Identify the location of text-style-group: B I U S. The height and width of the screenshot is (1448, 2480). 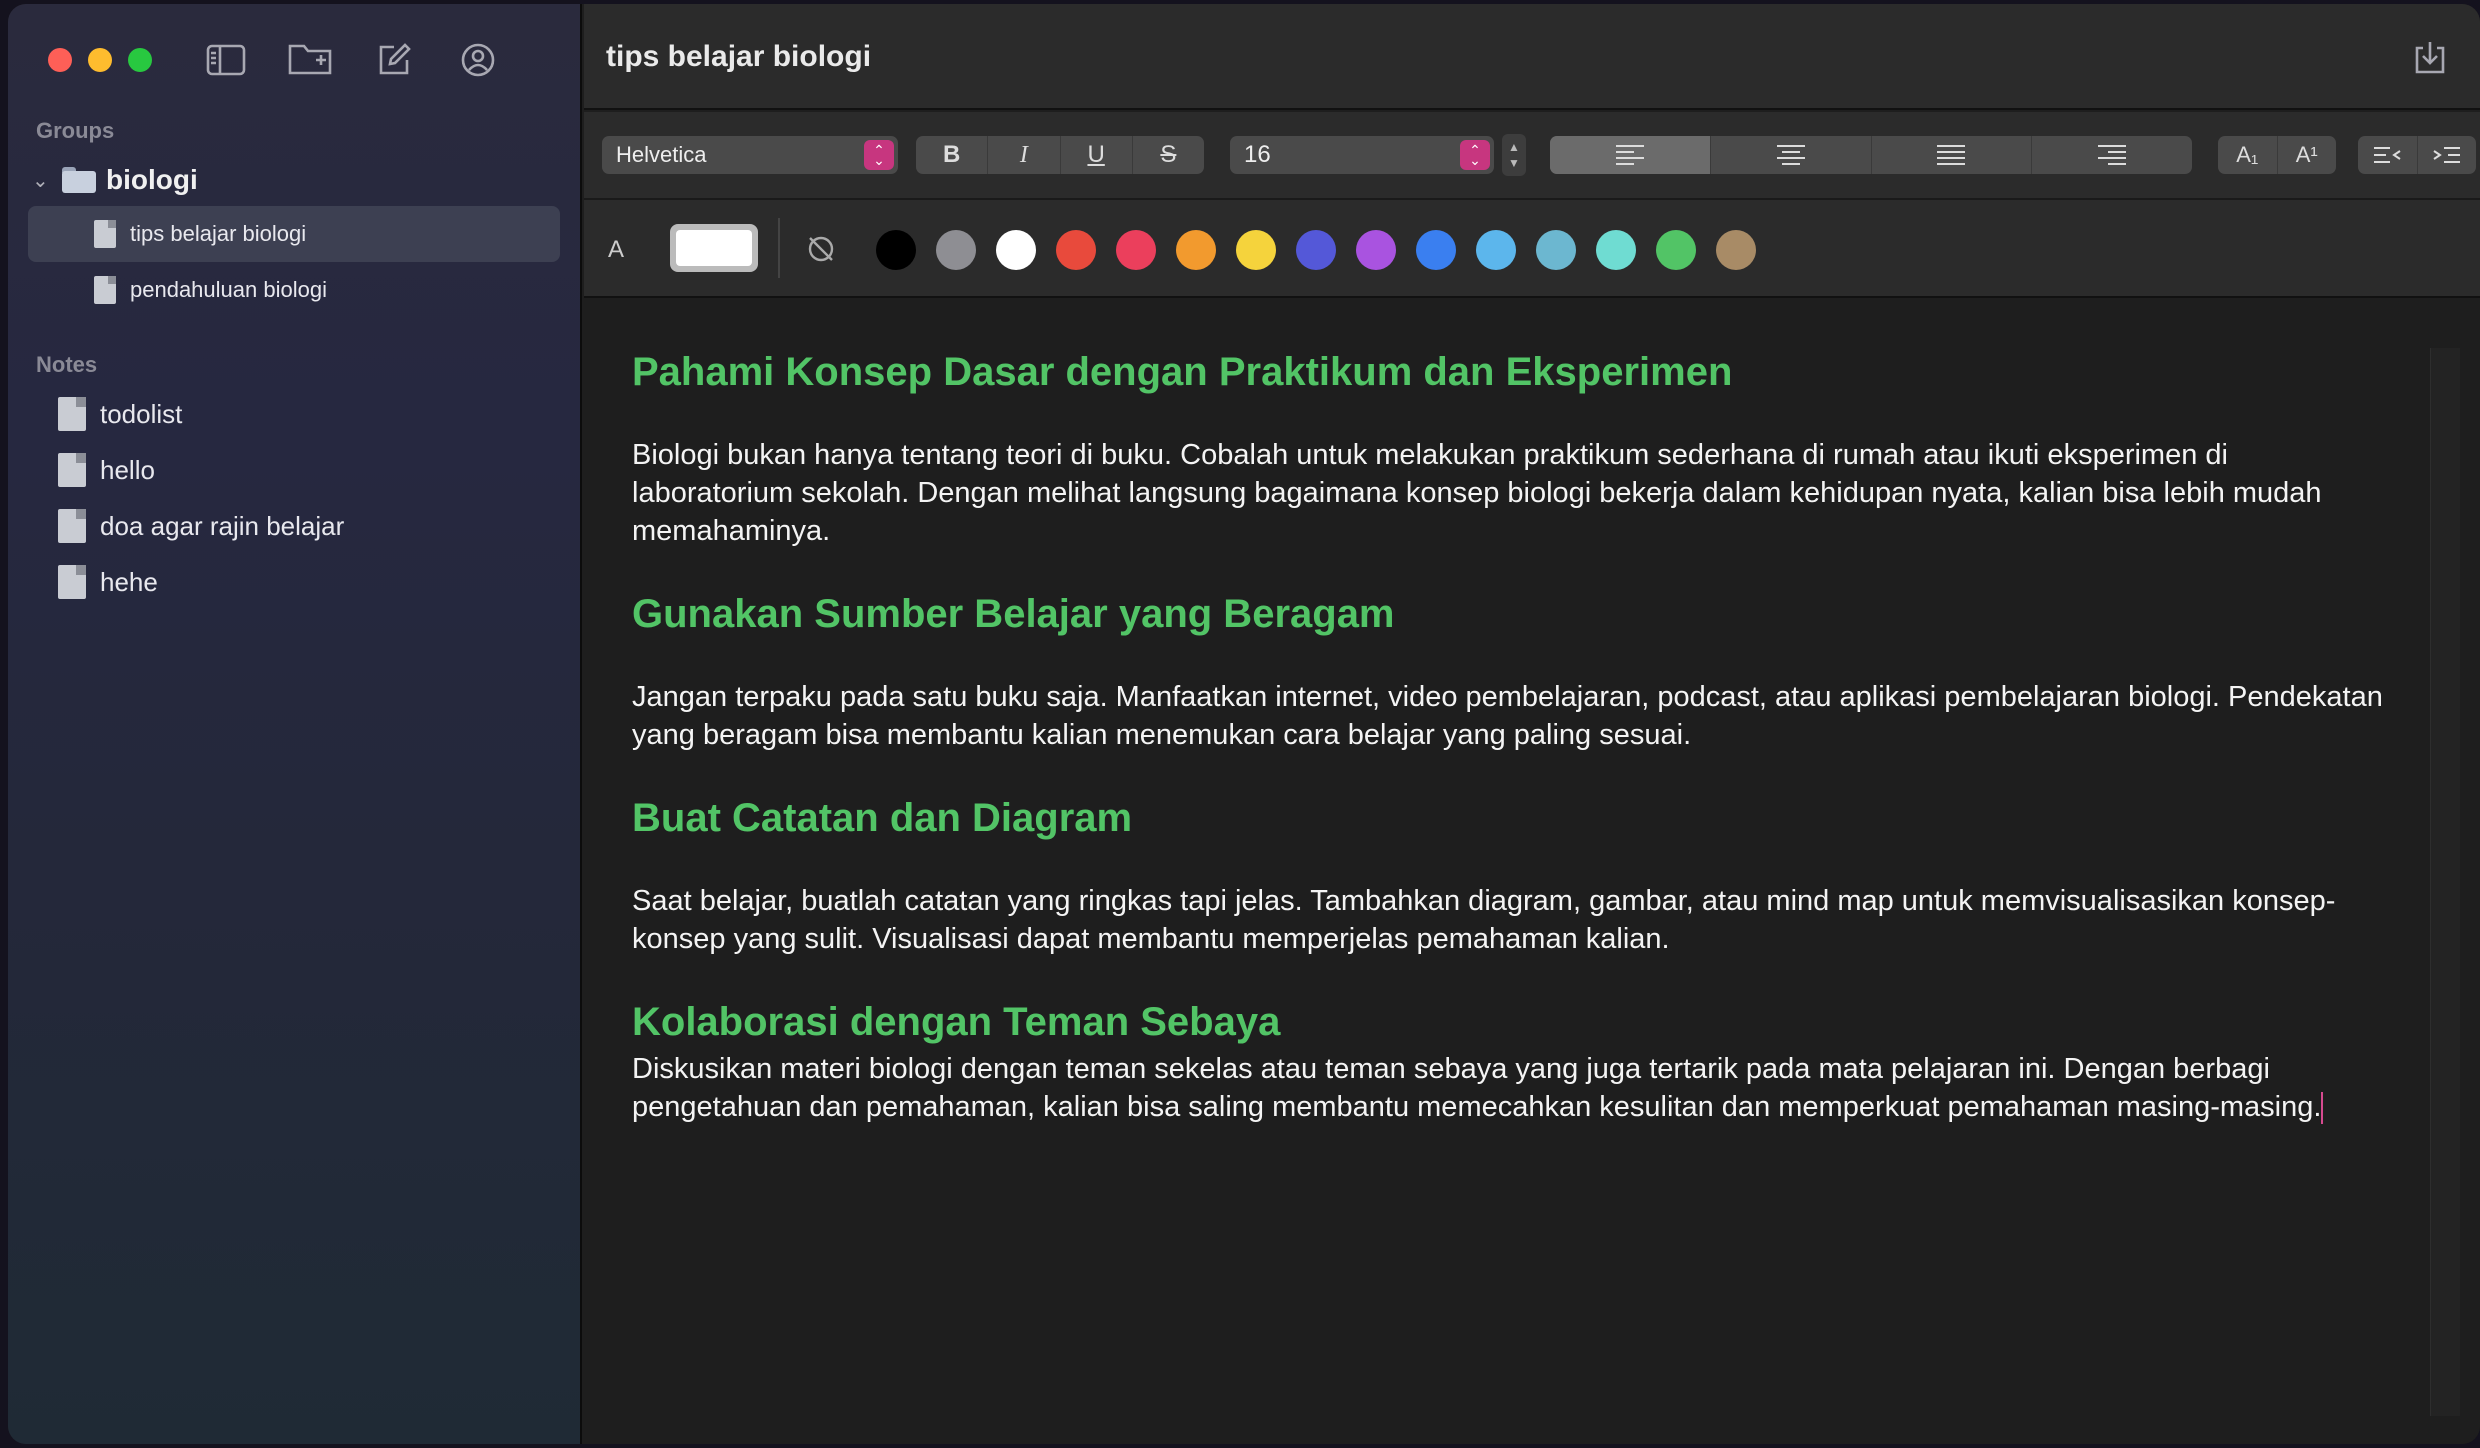
(1060, 155).